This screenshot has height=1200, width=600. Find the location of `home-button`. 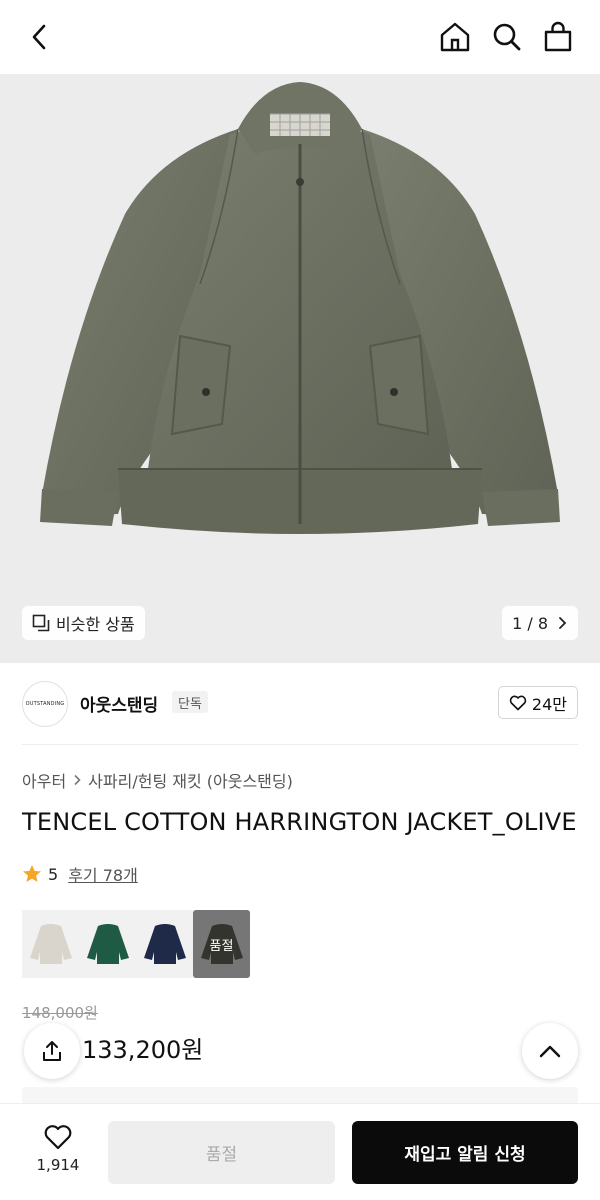

home-button is located at coordinates (455, 37).